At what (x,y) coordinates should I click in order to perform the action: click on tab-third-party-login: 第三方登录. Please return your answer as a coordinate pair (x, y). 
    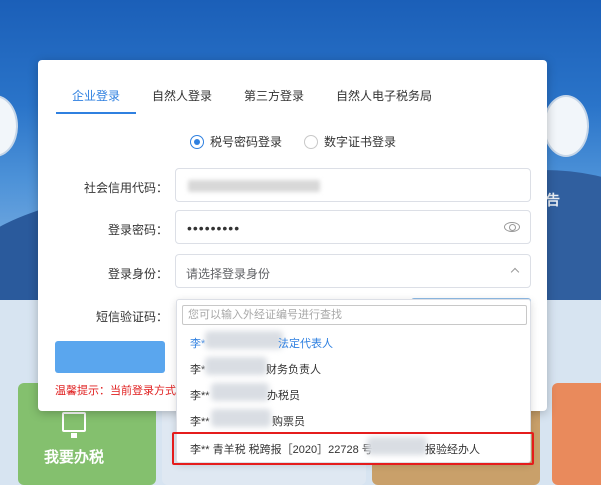
    Looking at the image, I should click on (274, 96).